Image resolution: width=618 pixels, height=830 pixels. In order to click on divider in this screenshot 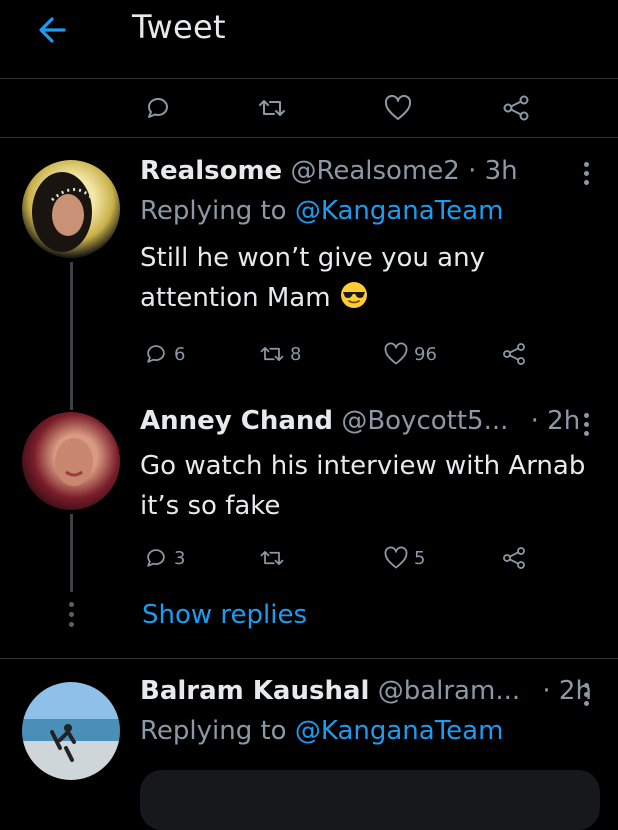, I will do `click(309, 658)`.